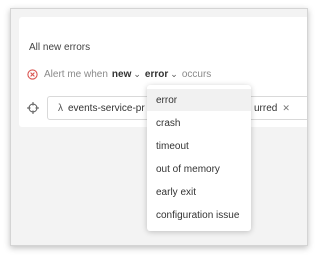  I want to click on error-type-dropdown: error, so click(156, 74).